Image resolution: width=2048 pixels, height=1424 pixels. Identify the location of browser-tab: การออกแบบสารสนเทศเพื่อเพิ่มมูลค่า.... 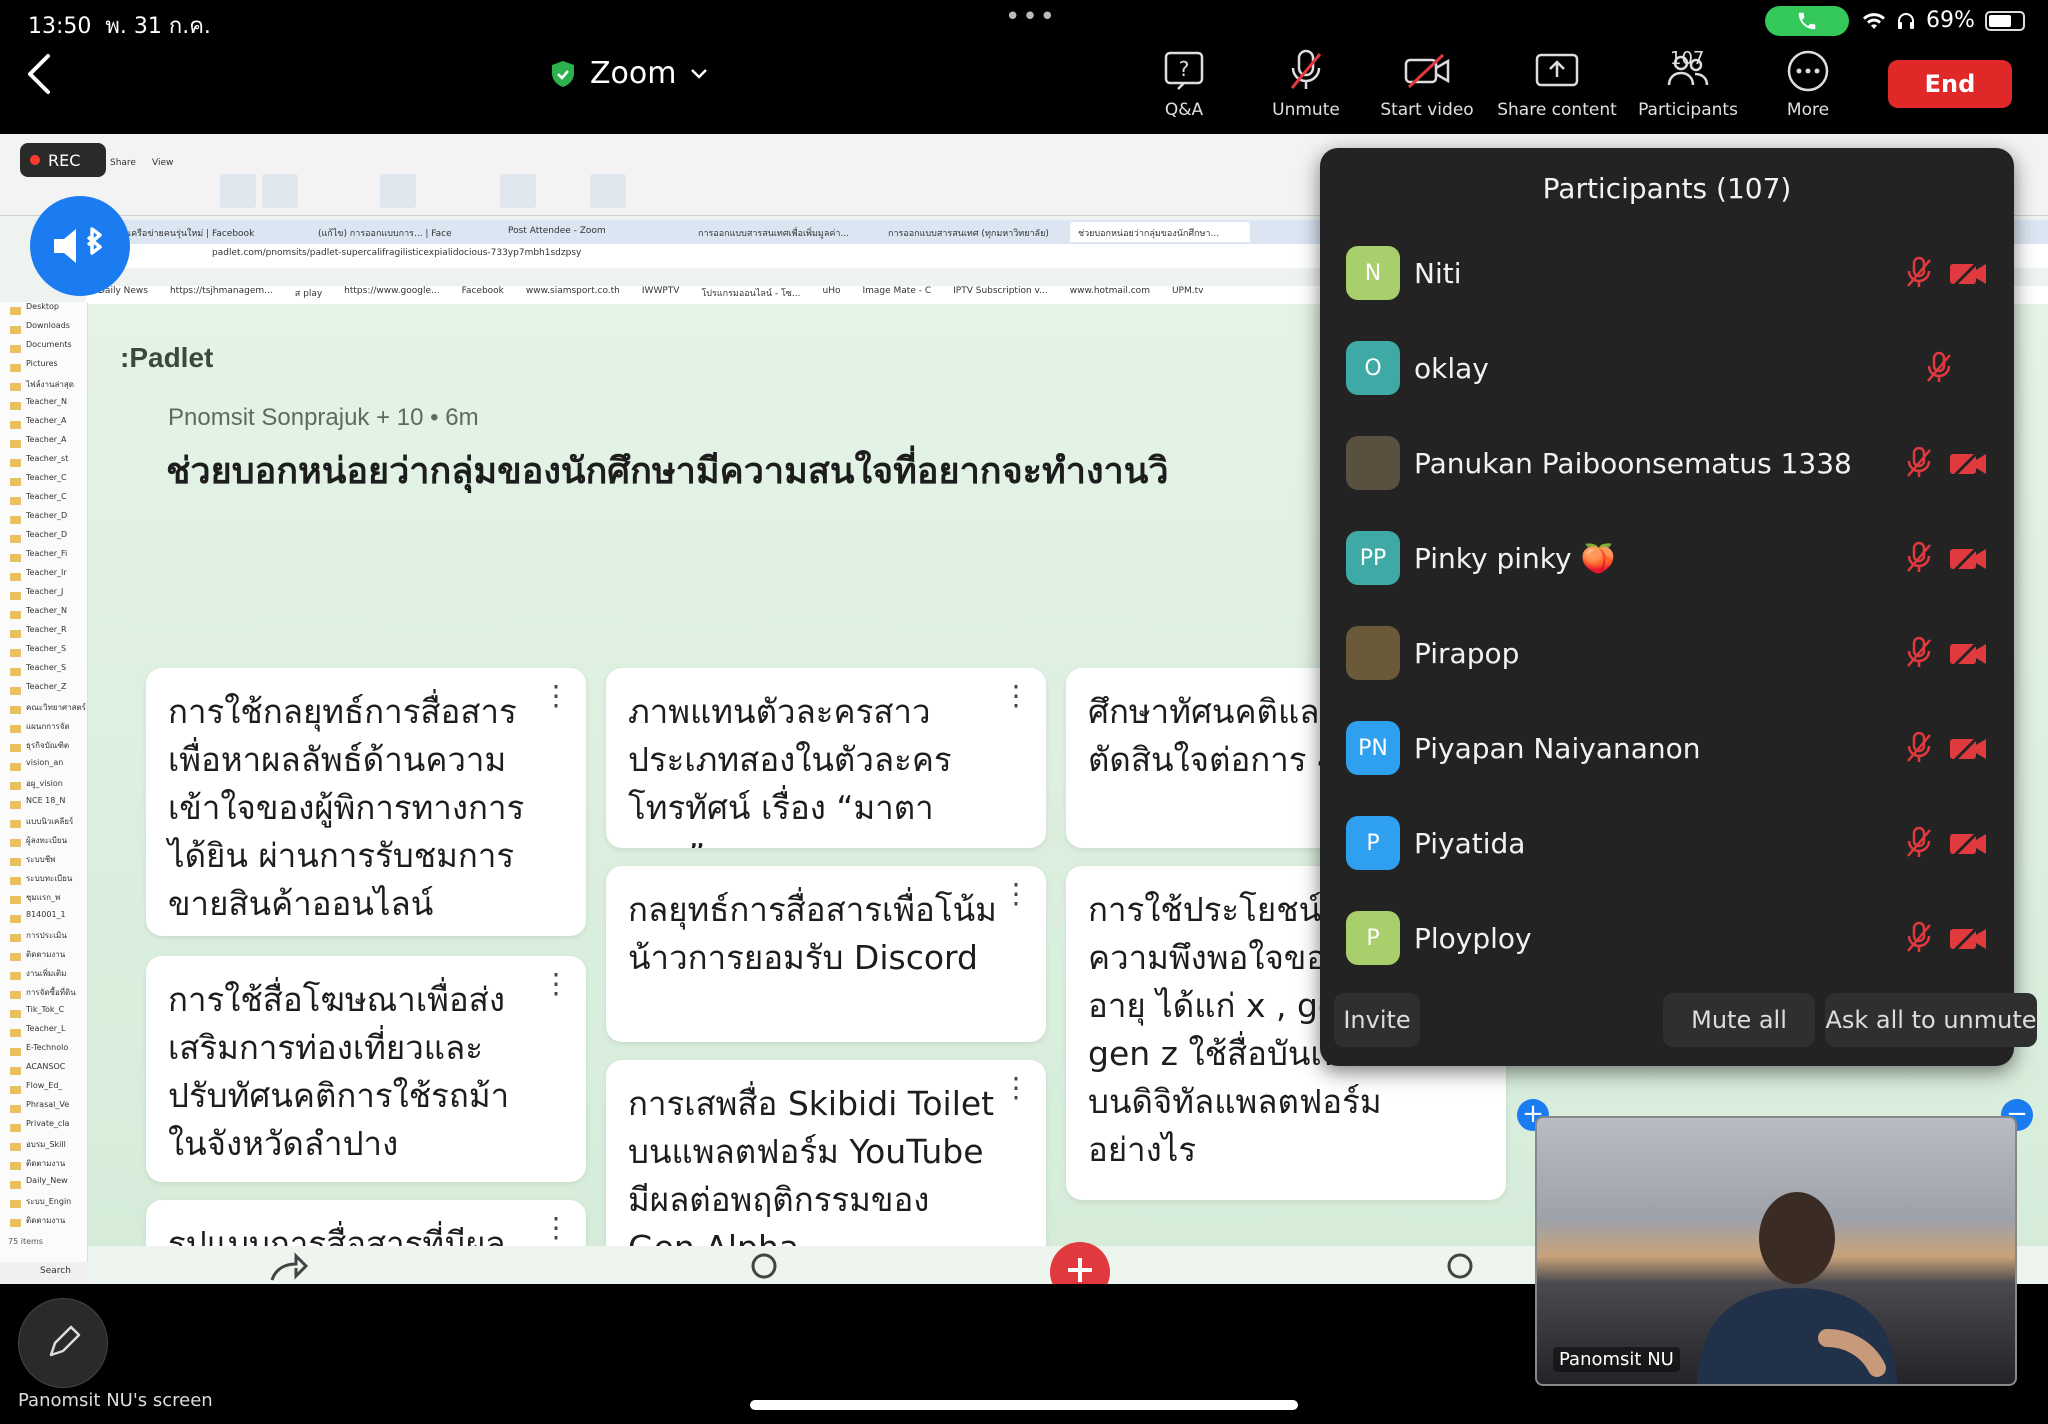
(780, 232).